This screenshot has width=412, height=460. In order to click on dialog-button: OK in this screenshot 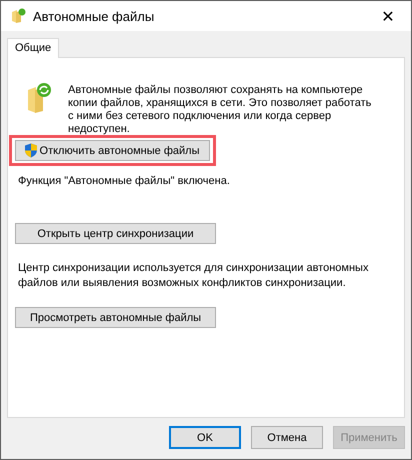, I will do `click(205, 437)`.